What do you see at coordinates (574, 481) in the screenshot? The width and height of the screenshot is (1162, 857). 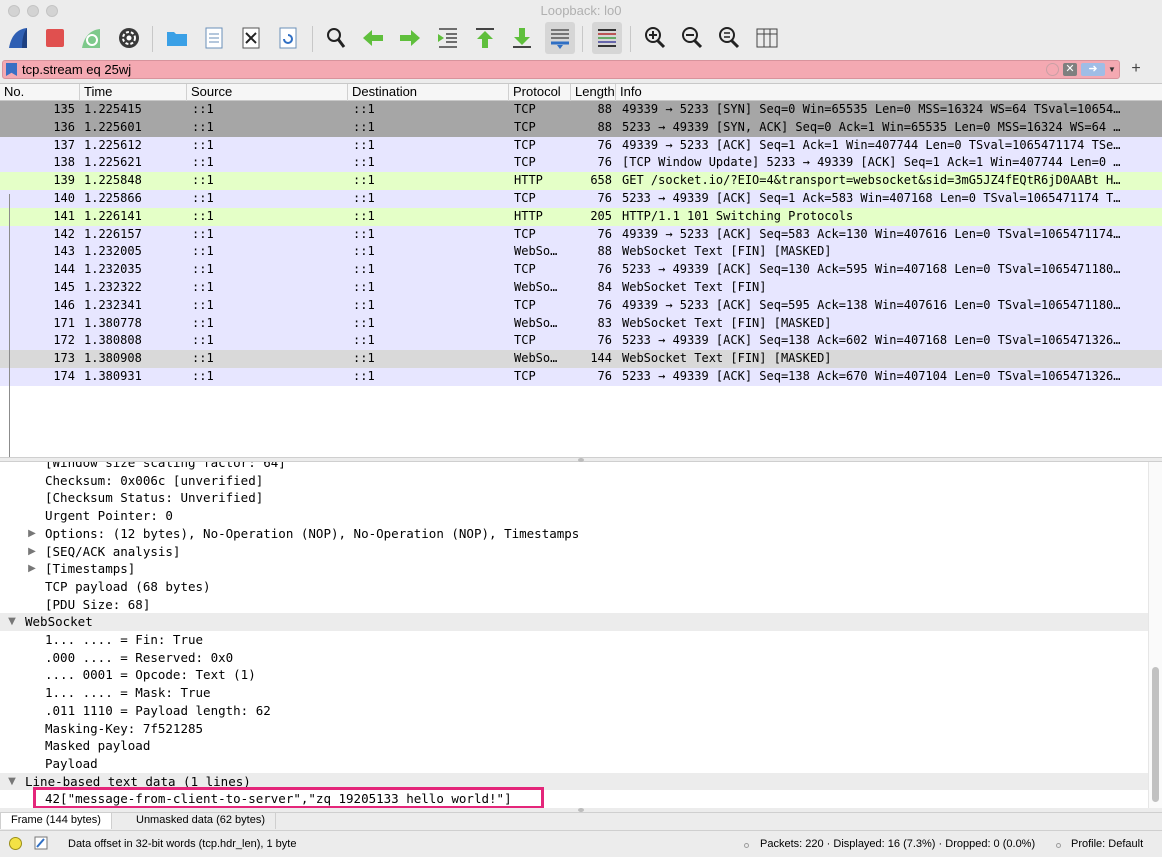 I see `detail-field: Checksum: 0x006c [unverified]` at bounding box center [574, 481].